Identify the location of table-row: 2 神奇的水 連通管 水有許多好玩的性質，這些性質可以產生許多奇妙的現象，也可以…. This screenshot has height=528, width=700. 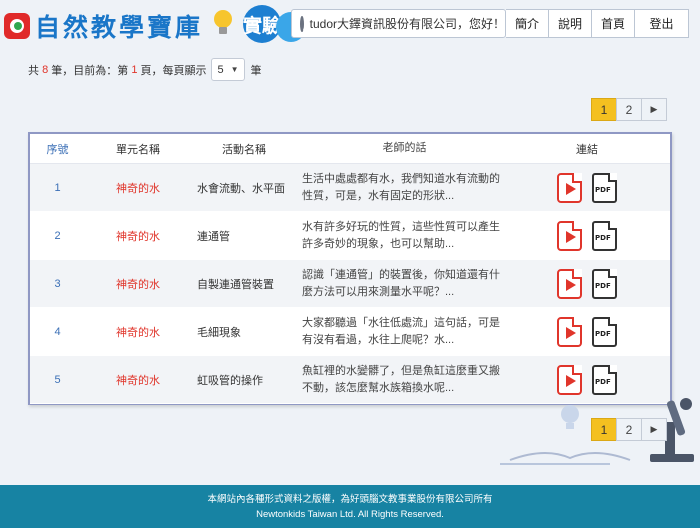
(350, 236).